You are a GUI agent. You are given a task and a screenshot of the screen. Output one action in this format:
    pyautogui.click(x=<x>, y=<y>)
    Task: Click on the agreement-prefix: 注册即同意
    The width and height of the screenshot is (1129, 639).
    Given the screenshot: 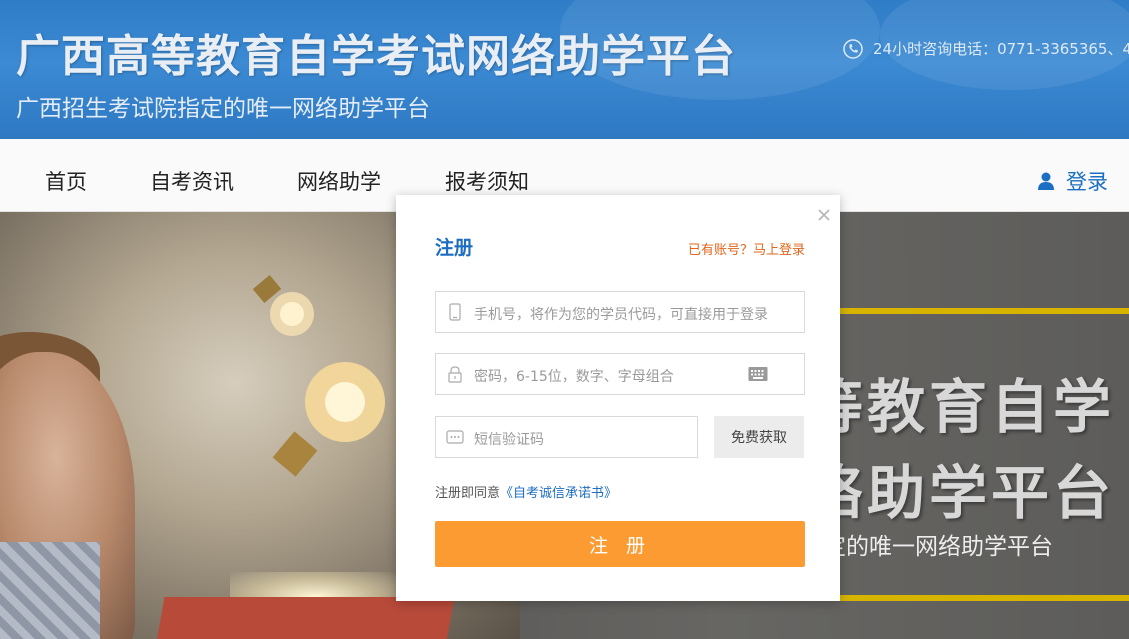 What is the action you would take?
    pyautogui.click(x=468, y=493)
    